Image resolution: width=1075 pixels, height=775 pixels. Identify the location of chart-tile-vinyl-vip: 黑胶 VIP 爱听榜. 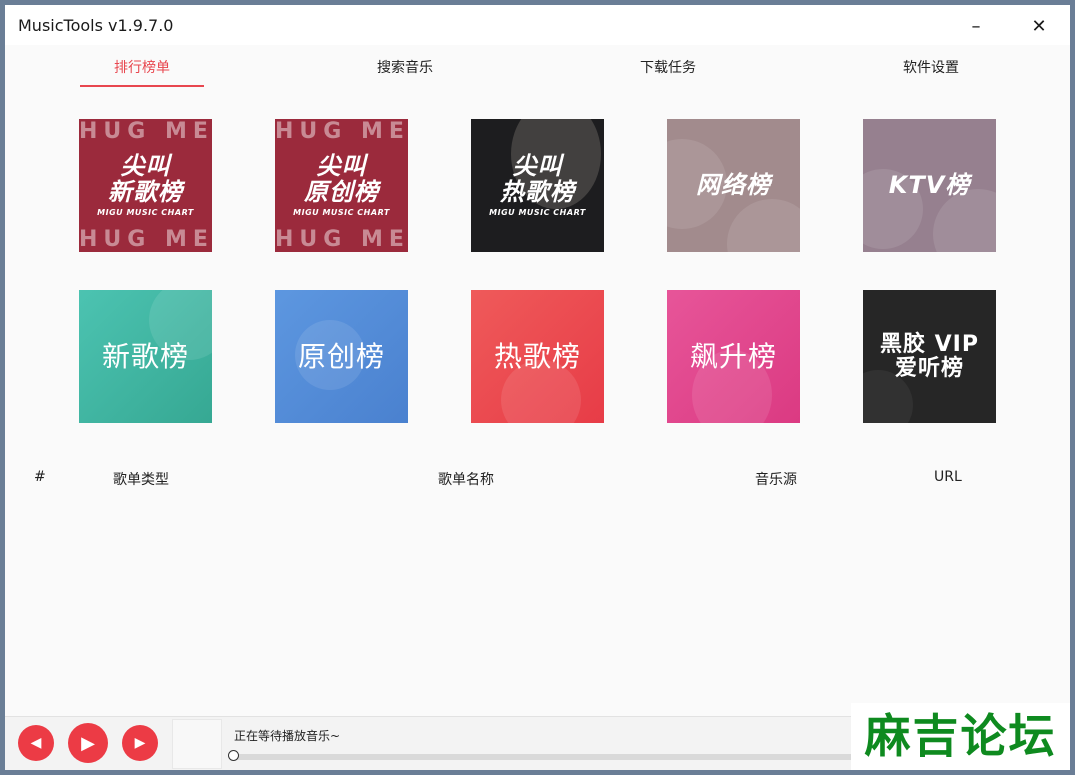
(929, 356).